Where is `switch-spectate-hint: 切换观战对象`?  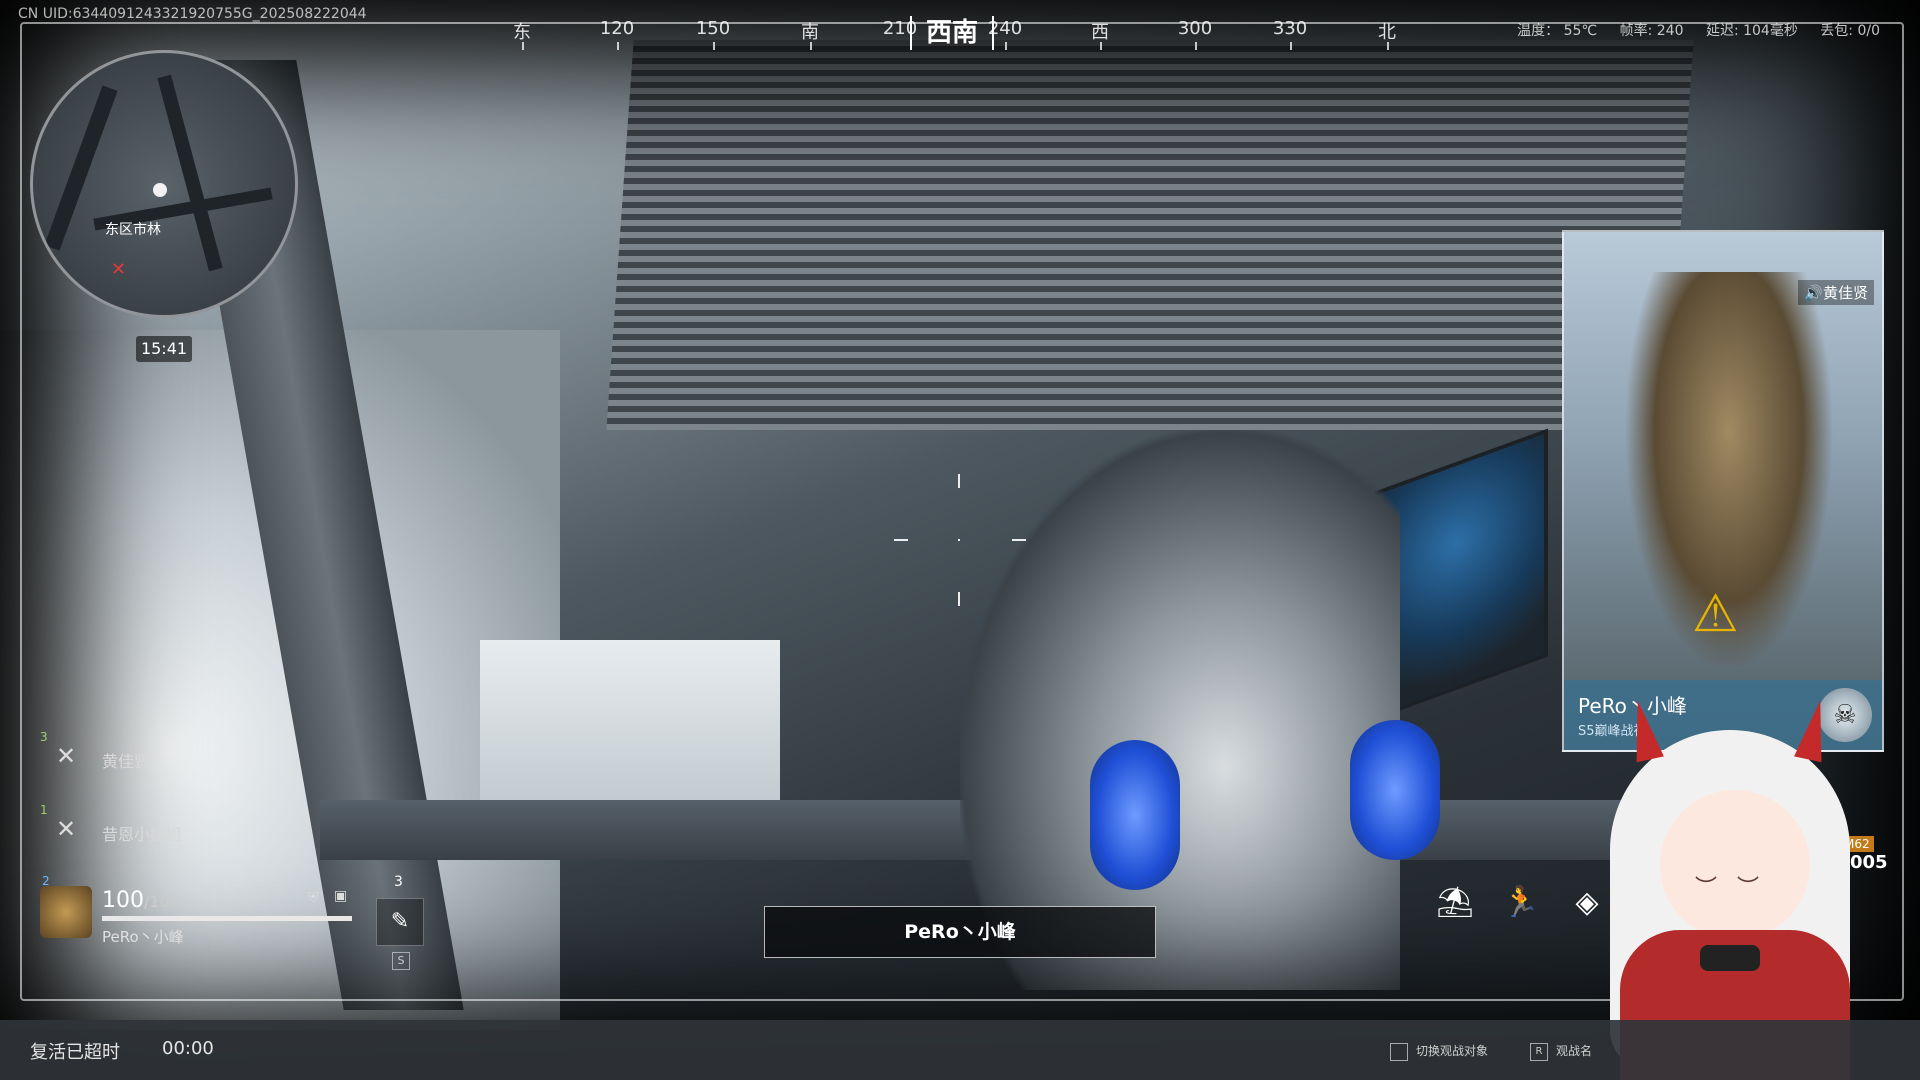
switch-spectate-hint: 切换观战对象 is located at coordinates (1439, 1051).